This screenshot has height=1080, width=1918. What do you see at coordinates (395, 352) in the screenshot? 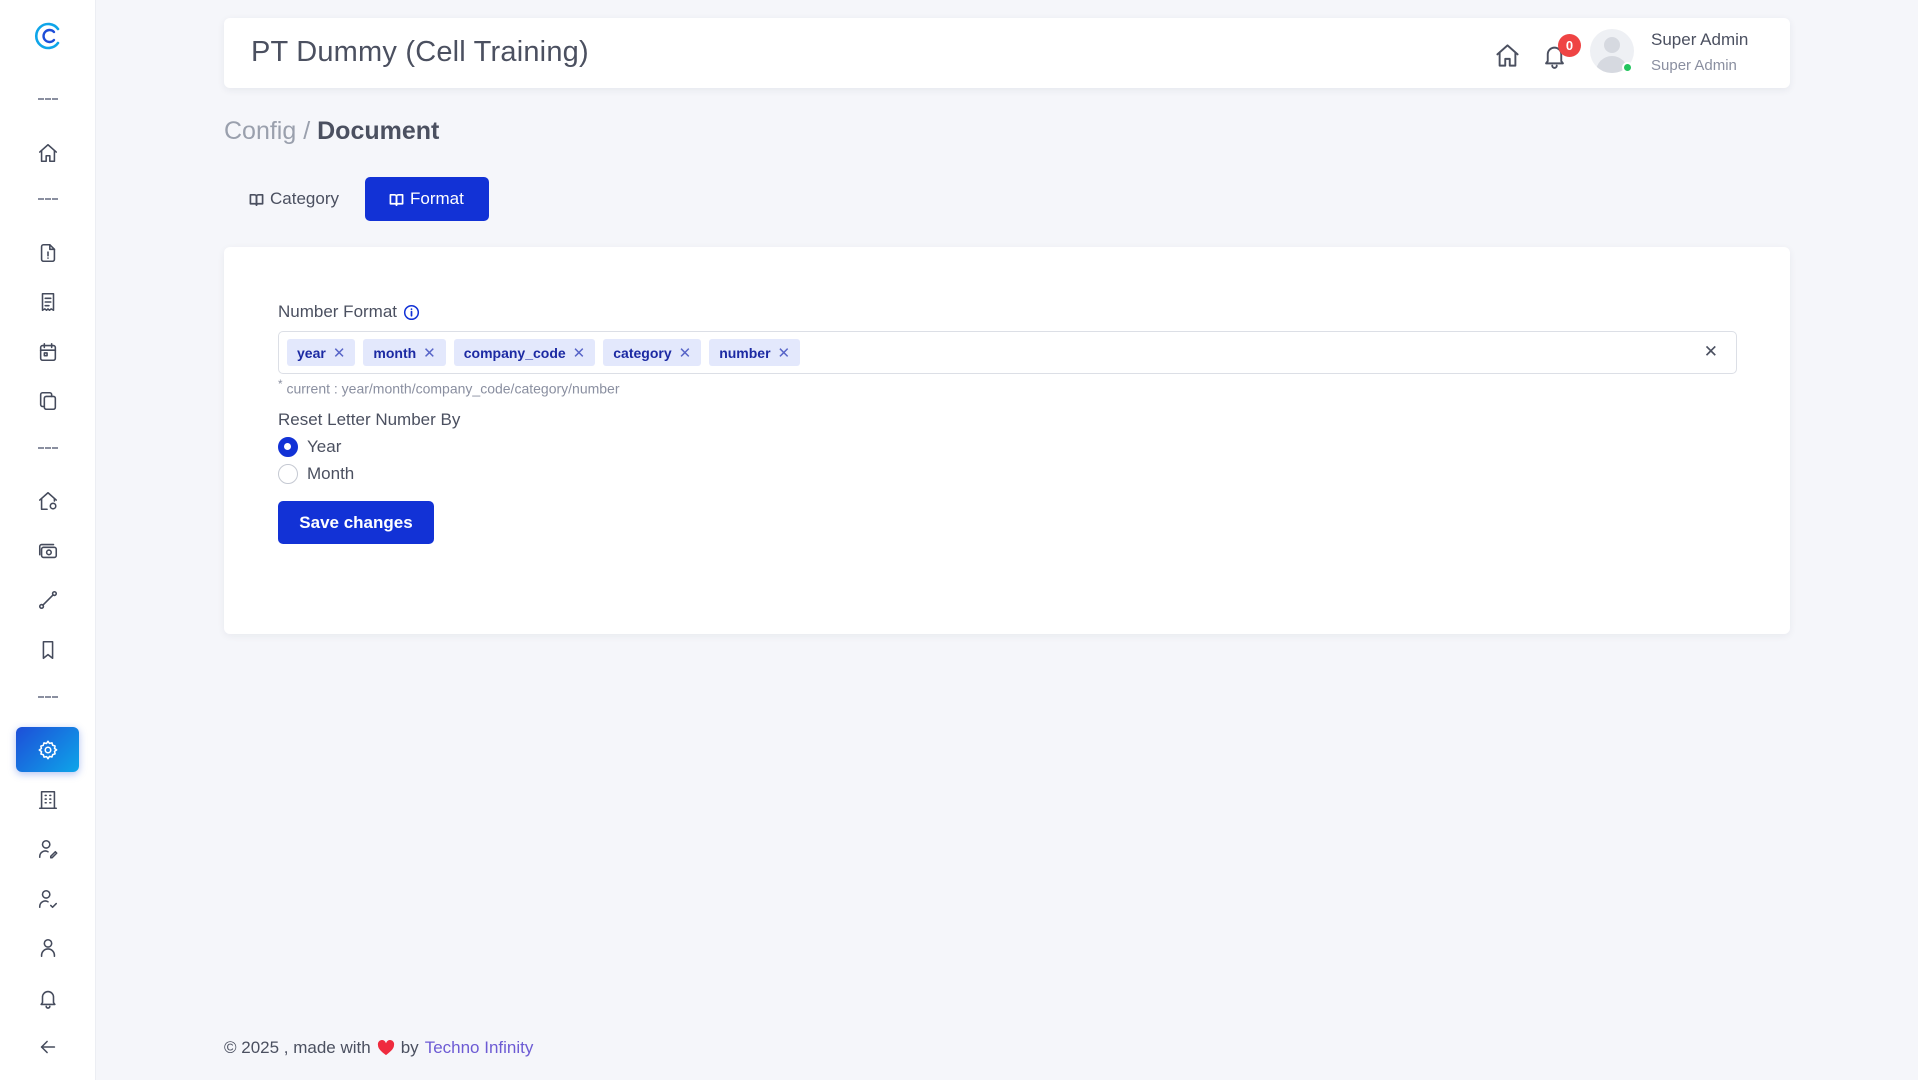
I see `tag-label: month` at bounding box center [395, 352].